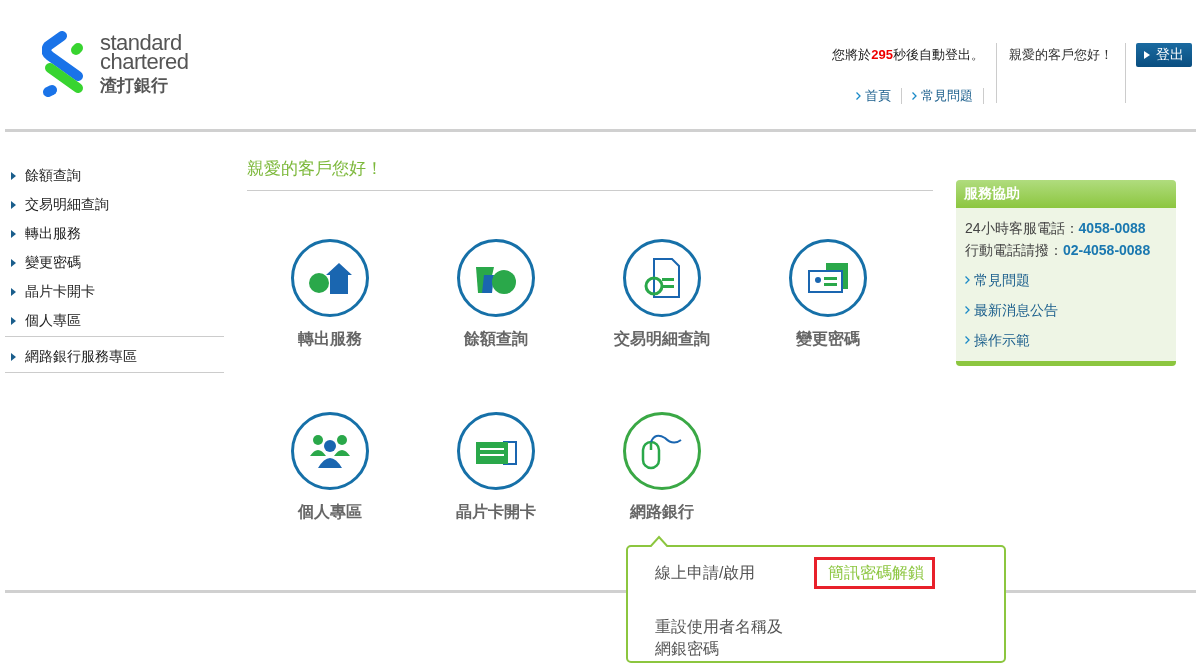 The height and width of the screenshot is (672, 1201). What do you see at coordinates (141, 42) in the screenshot?
I see `logo-wordmark: standard` at bounding box center [141, 42].